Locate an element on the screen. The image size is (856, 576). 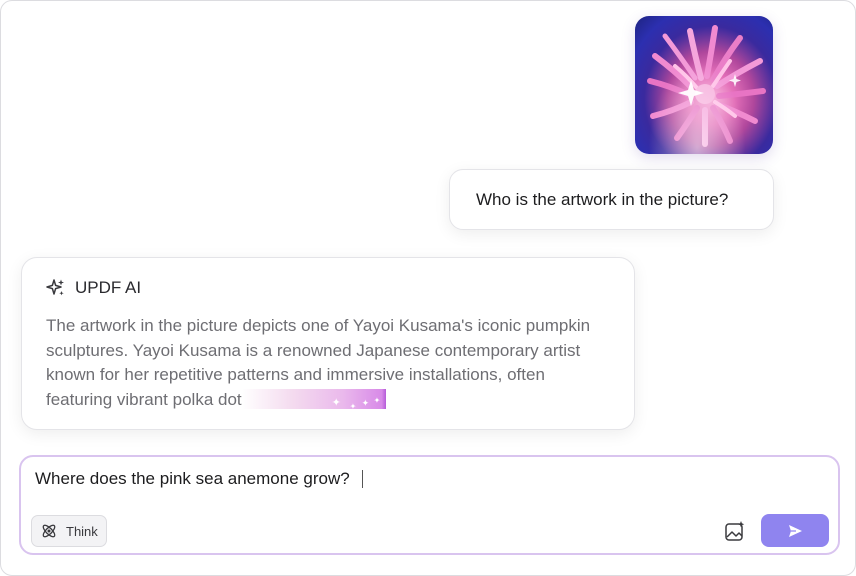
sparkle-icon is located at coordinates (55, 287).